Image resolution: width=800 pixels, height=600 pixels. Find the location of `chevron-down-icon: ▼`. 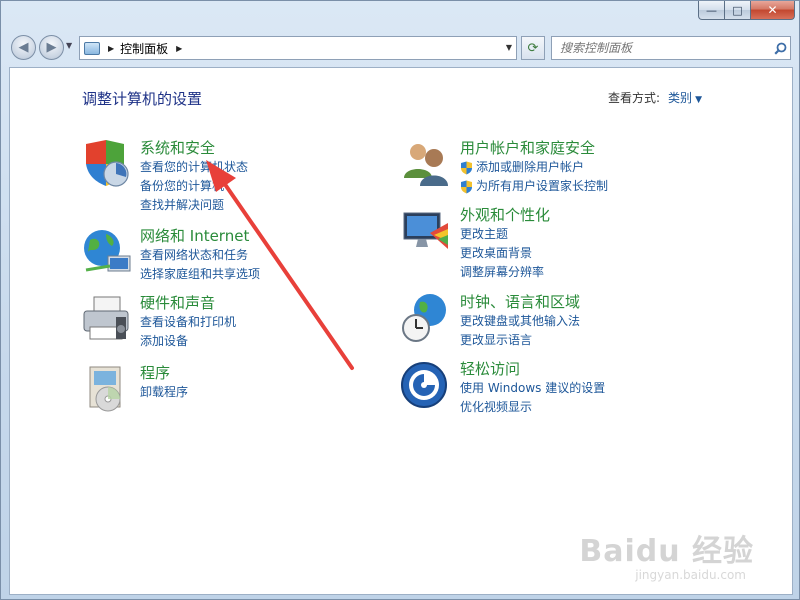

chevron-down-icon: ▼ is located at coordinates (698, 100).